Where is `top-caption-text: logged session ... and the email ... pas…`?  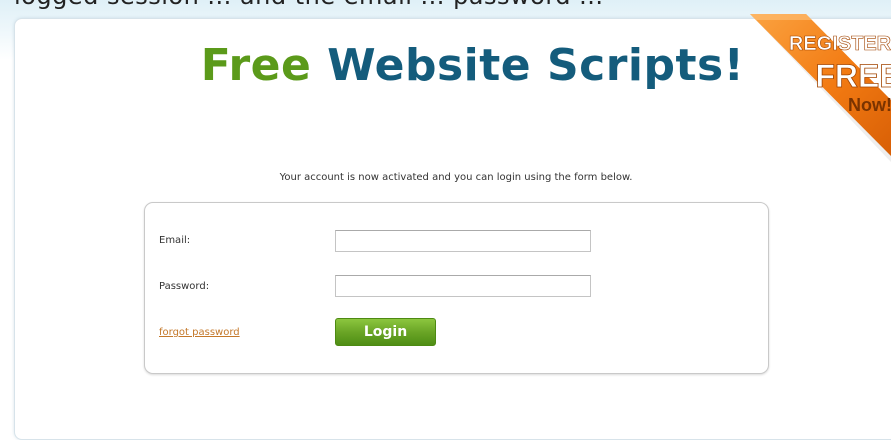 top-caption-text: logged session ... and the email ... pas… is located at coordinates (309, 5).